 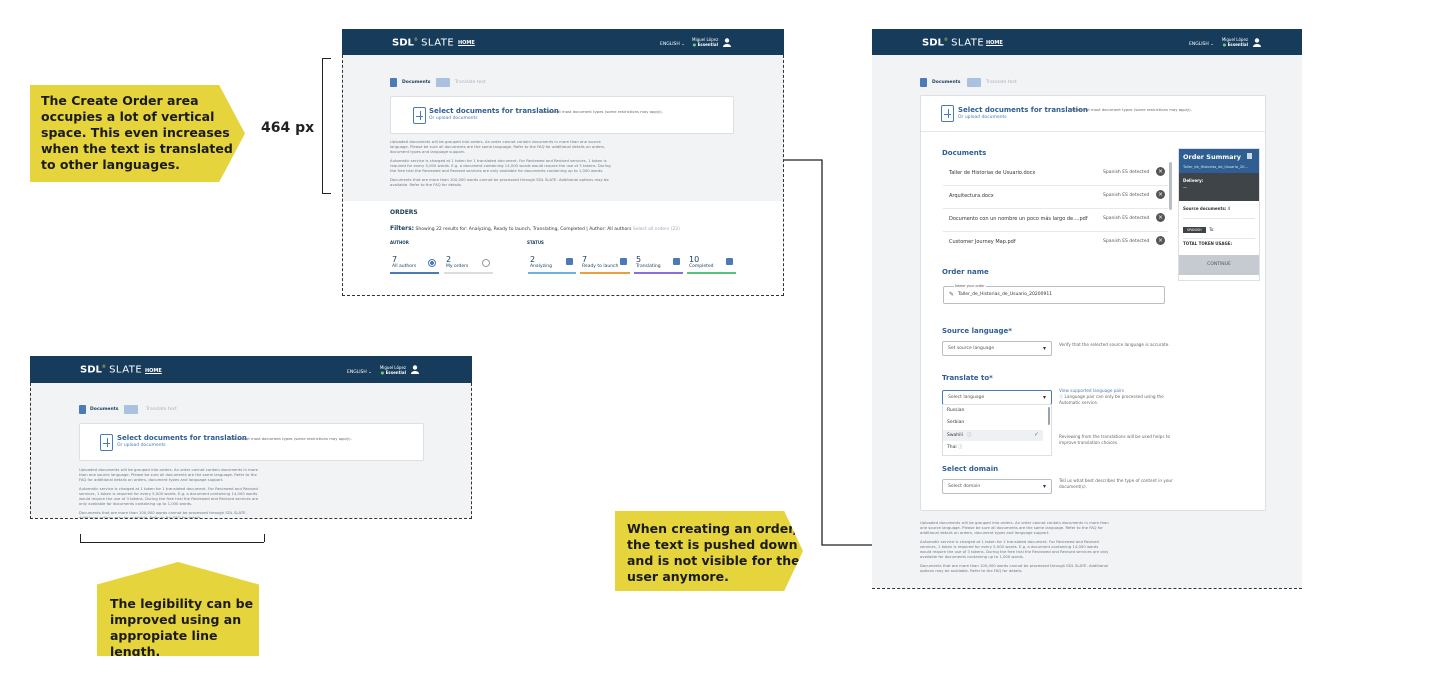 I want to click on supported-language-pairs-link: View supported language pairs, so click(x=1119, y=391).